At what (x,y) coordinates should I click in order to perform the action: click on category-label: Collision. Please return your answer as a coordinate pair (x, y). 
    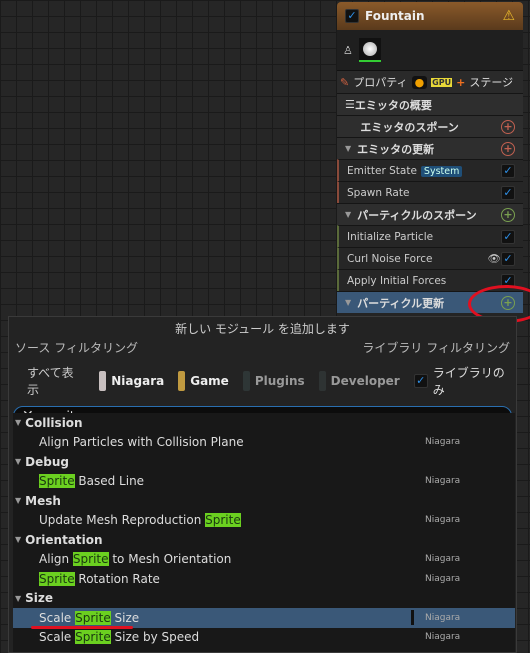
    Looking at the image, I should click on (54, 422).